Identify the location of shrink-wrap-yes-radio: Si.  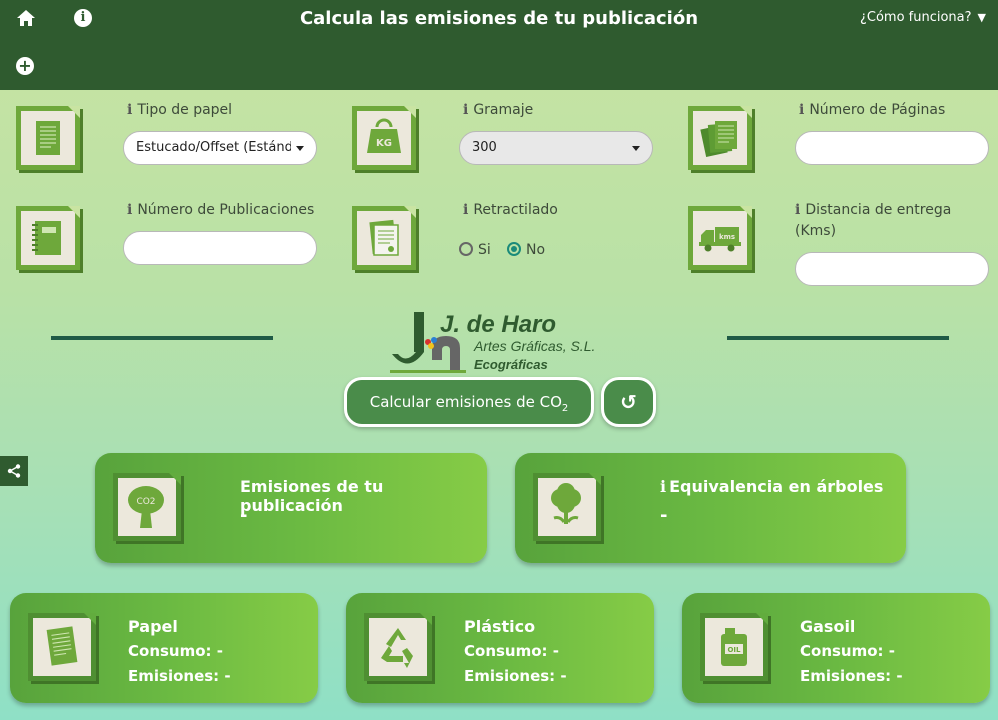
(475, 250).